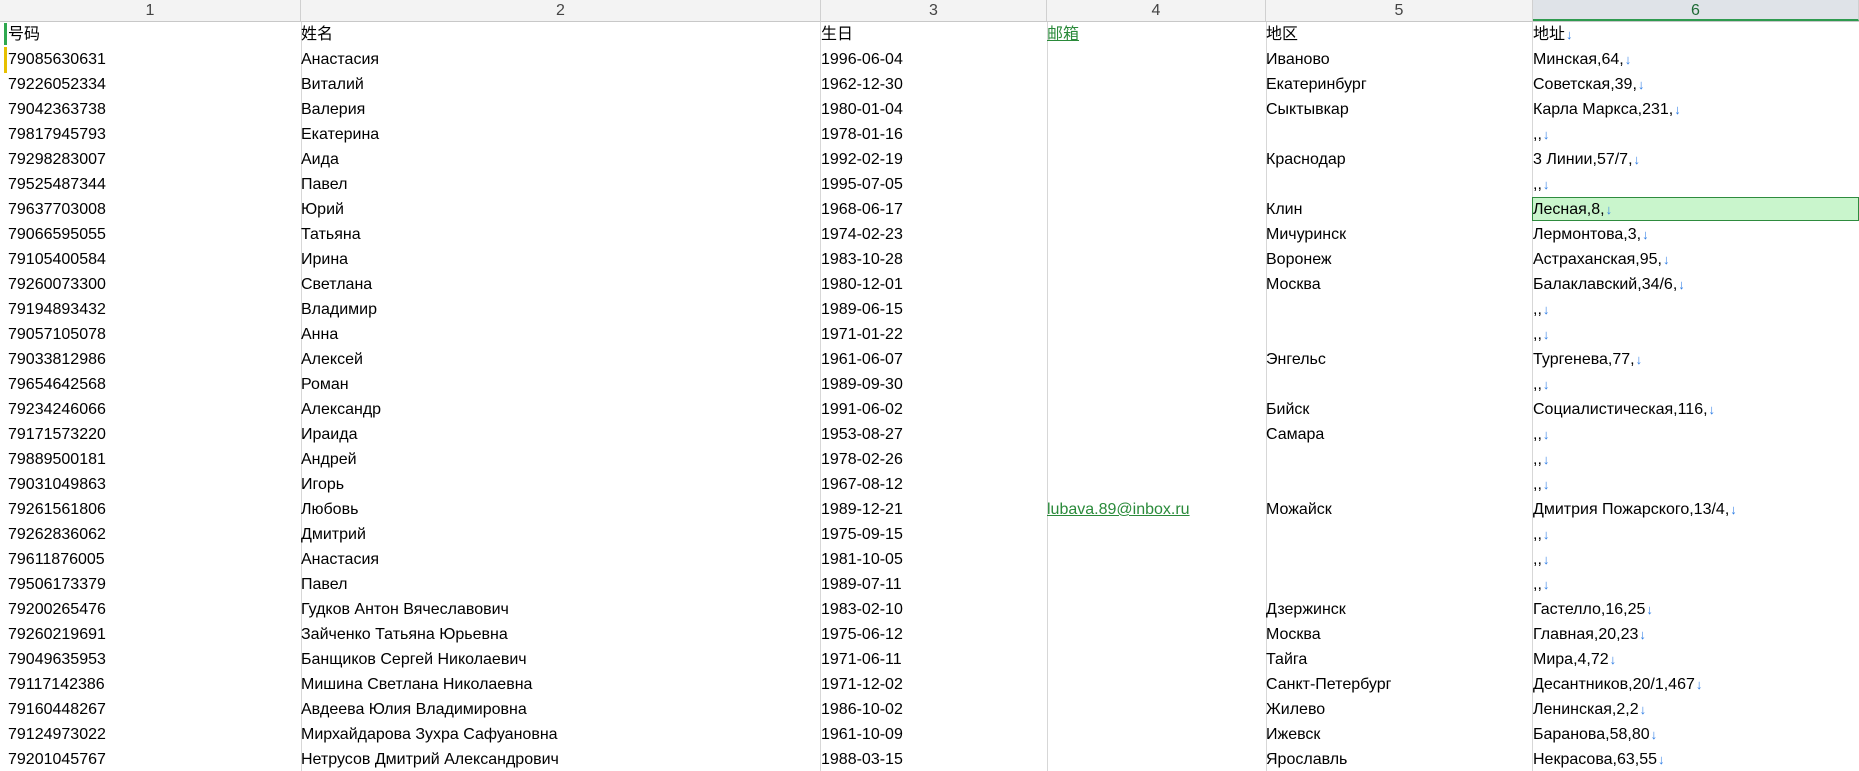 This screenshot has height=771, width=1859. I want to click on table-cell: Роман, so click(560, 384).